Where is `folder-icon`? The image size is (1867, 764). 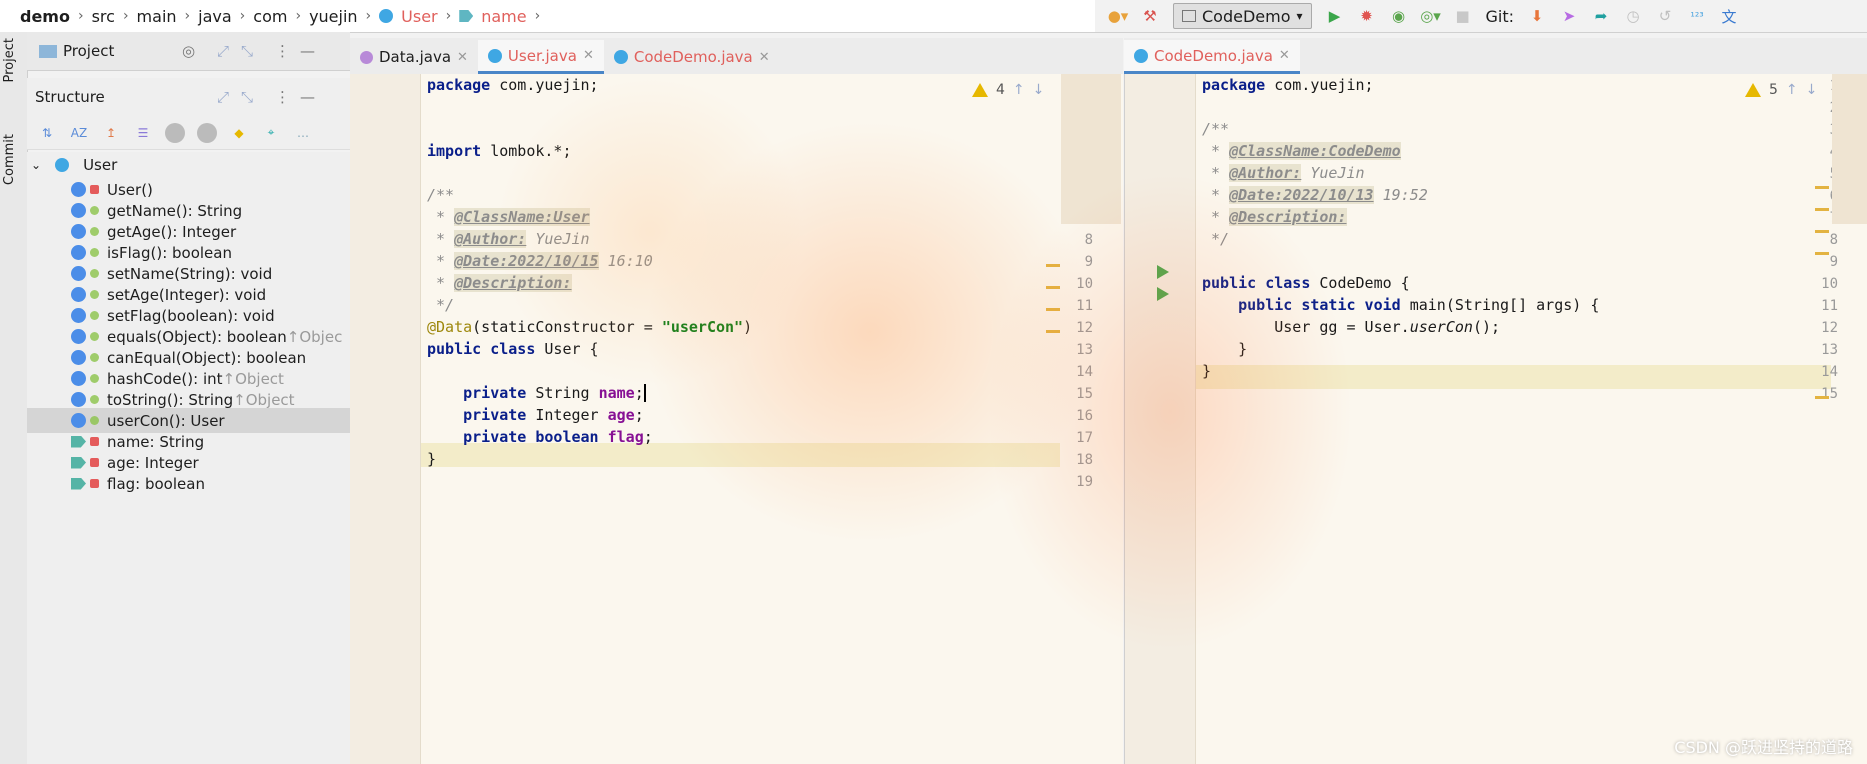
folder-icon is located at coordinates (48, 51).